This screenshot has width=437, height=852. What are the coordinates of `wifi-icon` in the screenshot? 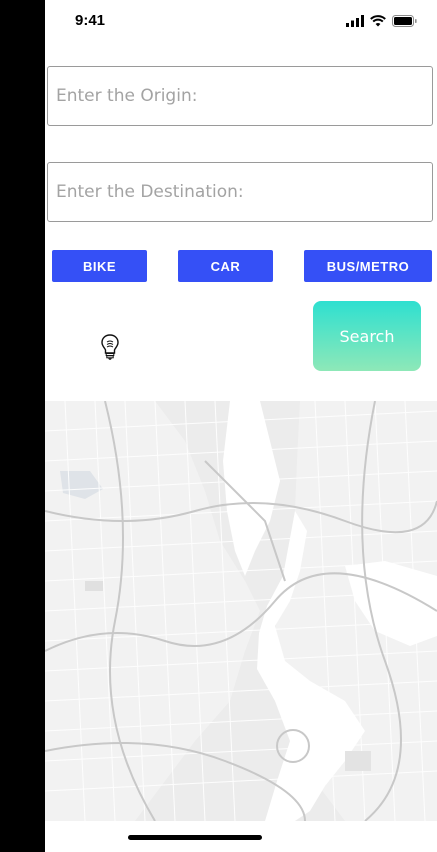 It's located at (378, 21).